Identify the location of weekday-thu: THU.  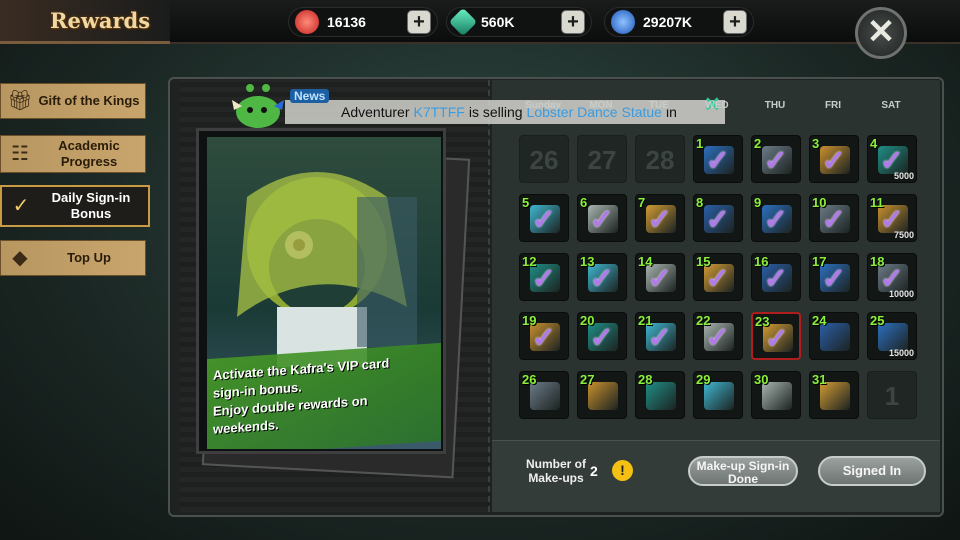
(775, 105).